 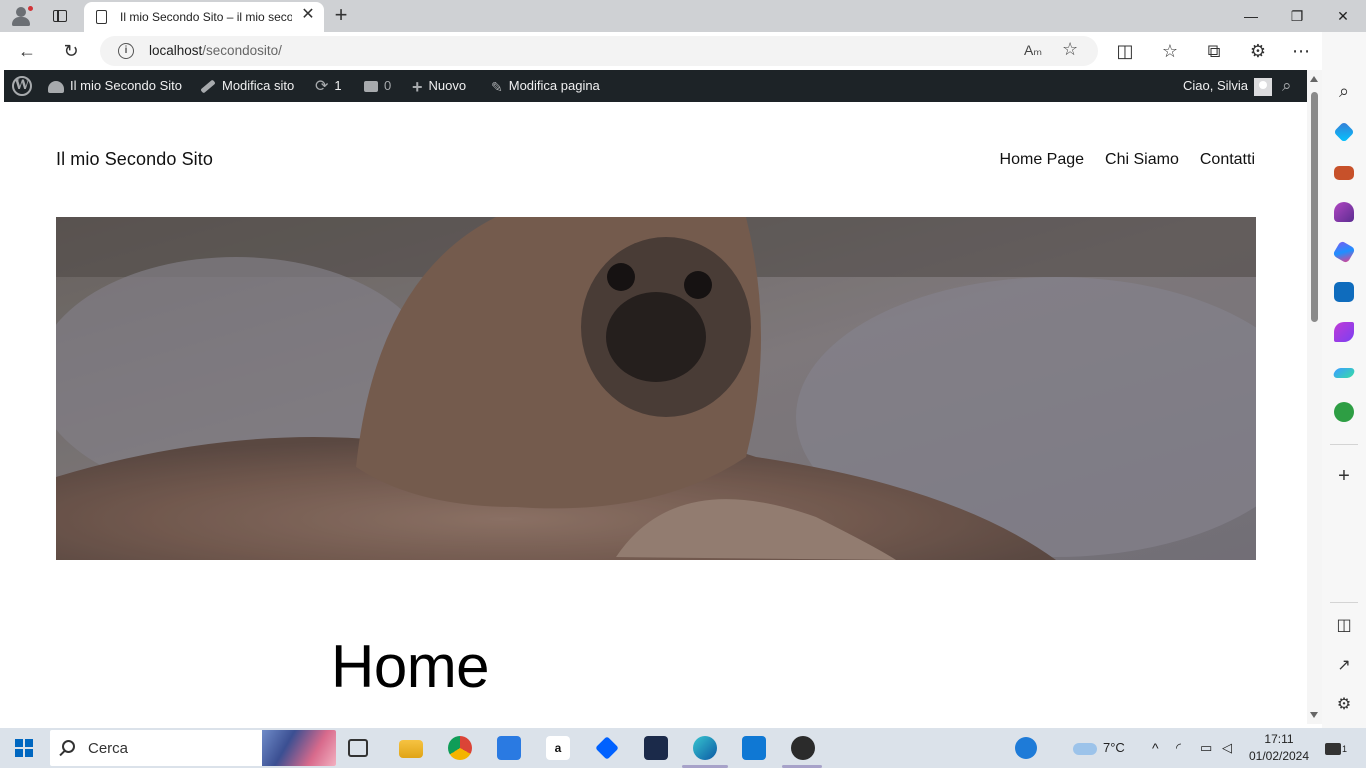 What do you see at coordinates (411, 749) in the screenshot?
I see `file-explorer-icon` at bounding box center [411, 749].